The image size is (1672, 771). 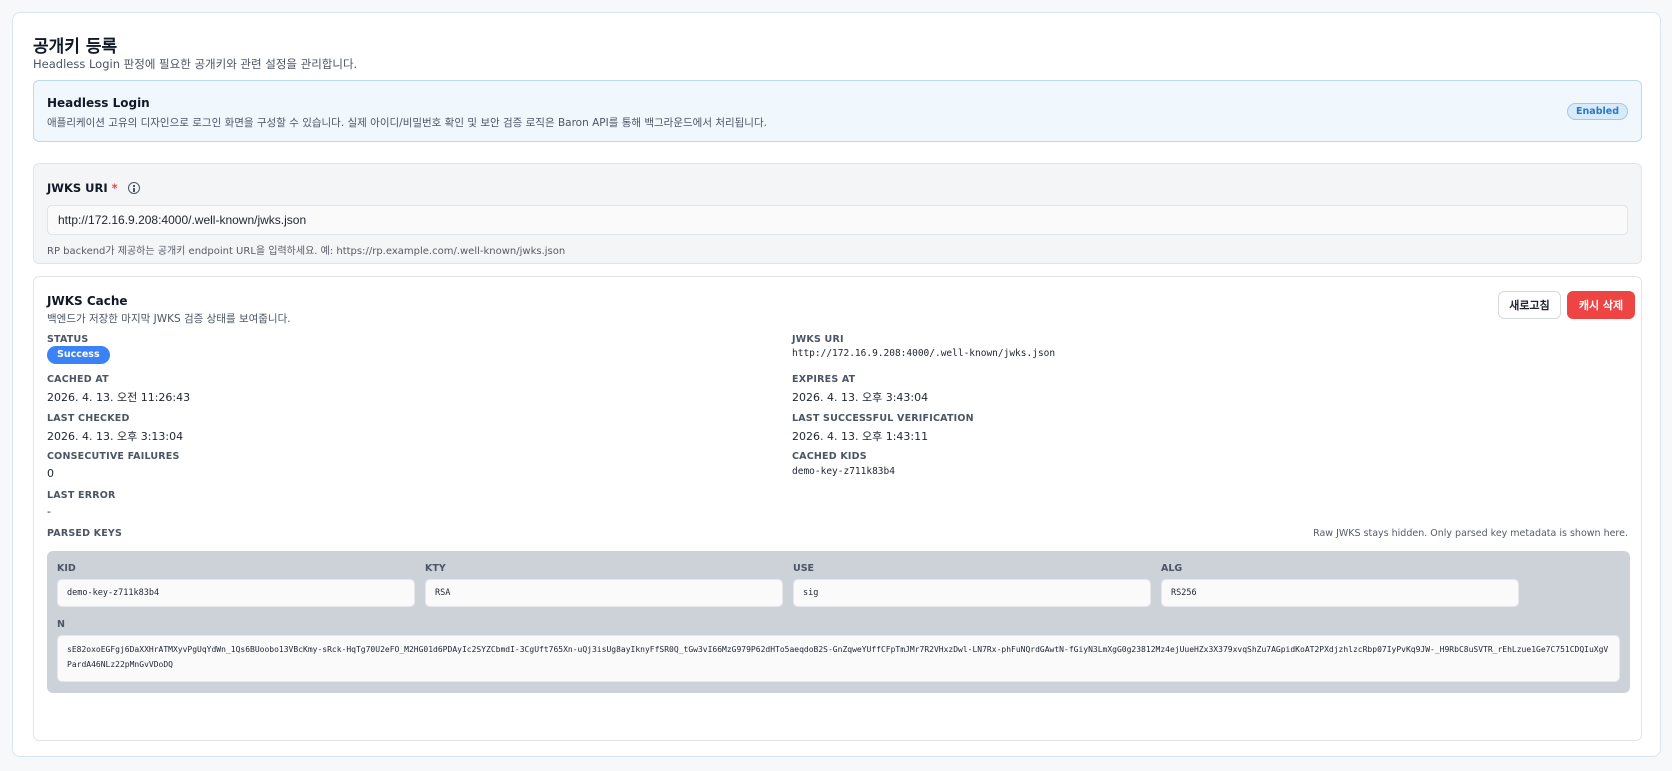 What do you see at coordinates (78, 379) in the screenshot?
I see `cached-at-label: CACHED AT` at bounding box center [78, 379].